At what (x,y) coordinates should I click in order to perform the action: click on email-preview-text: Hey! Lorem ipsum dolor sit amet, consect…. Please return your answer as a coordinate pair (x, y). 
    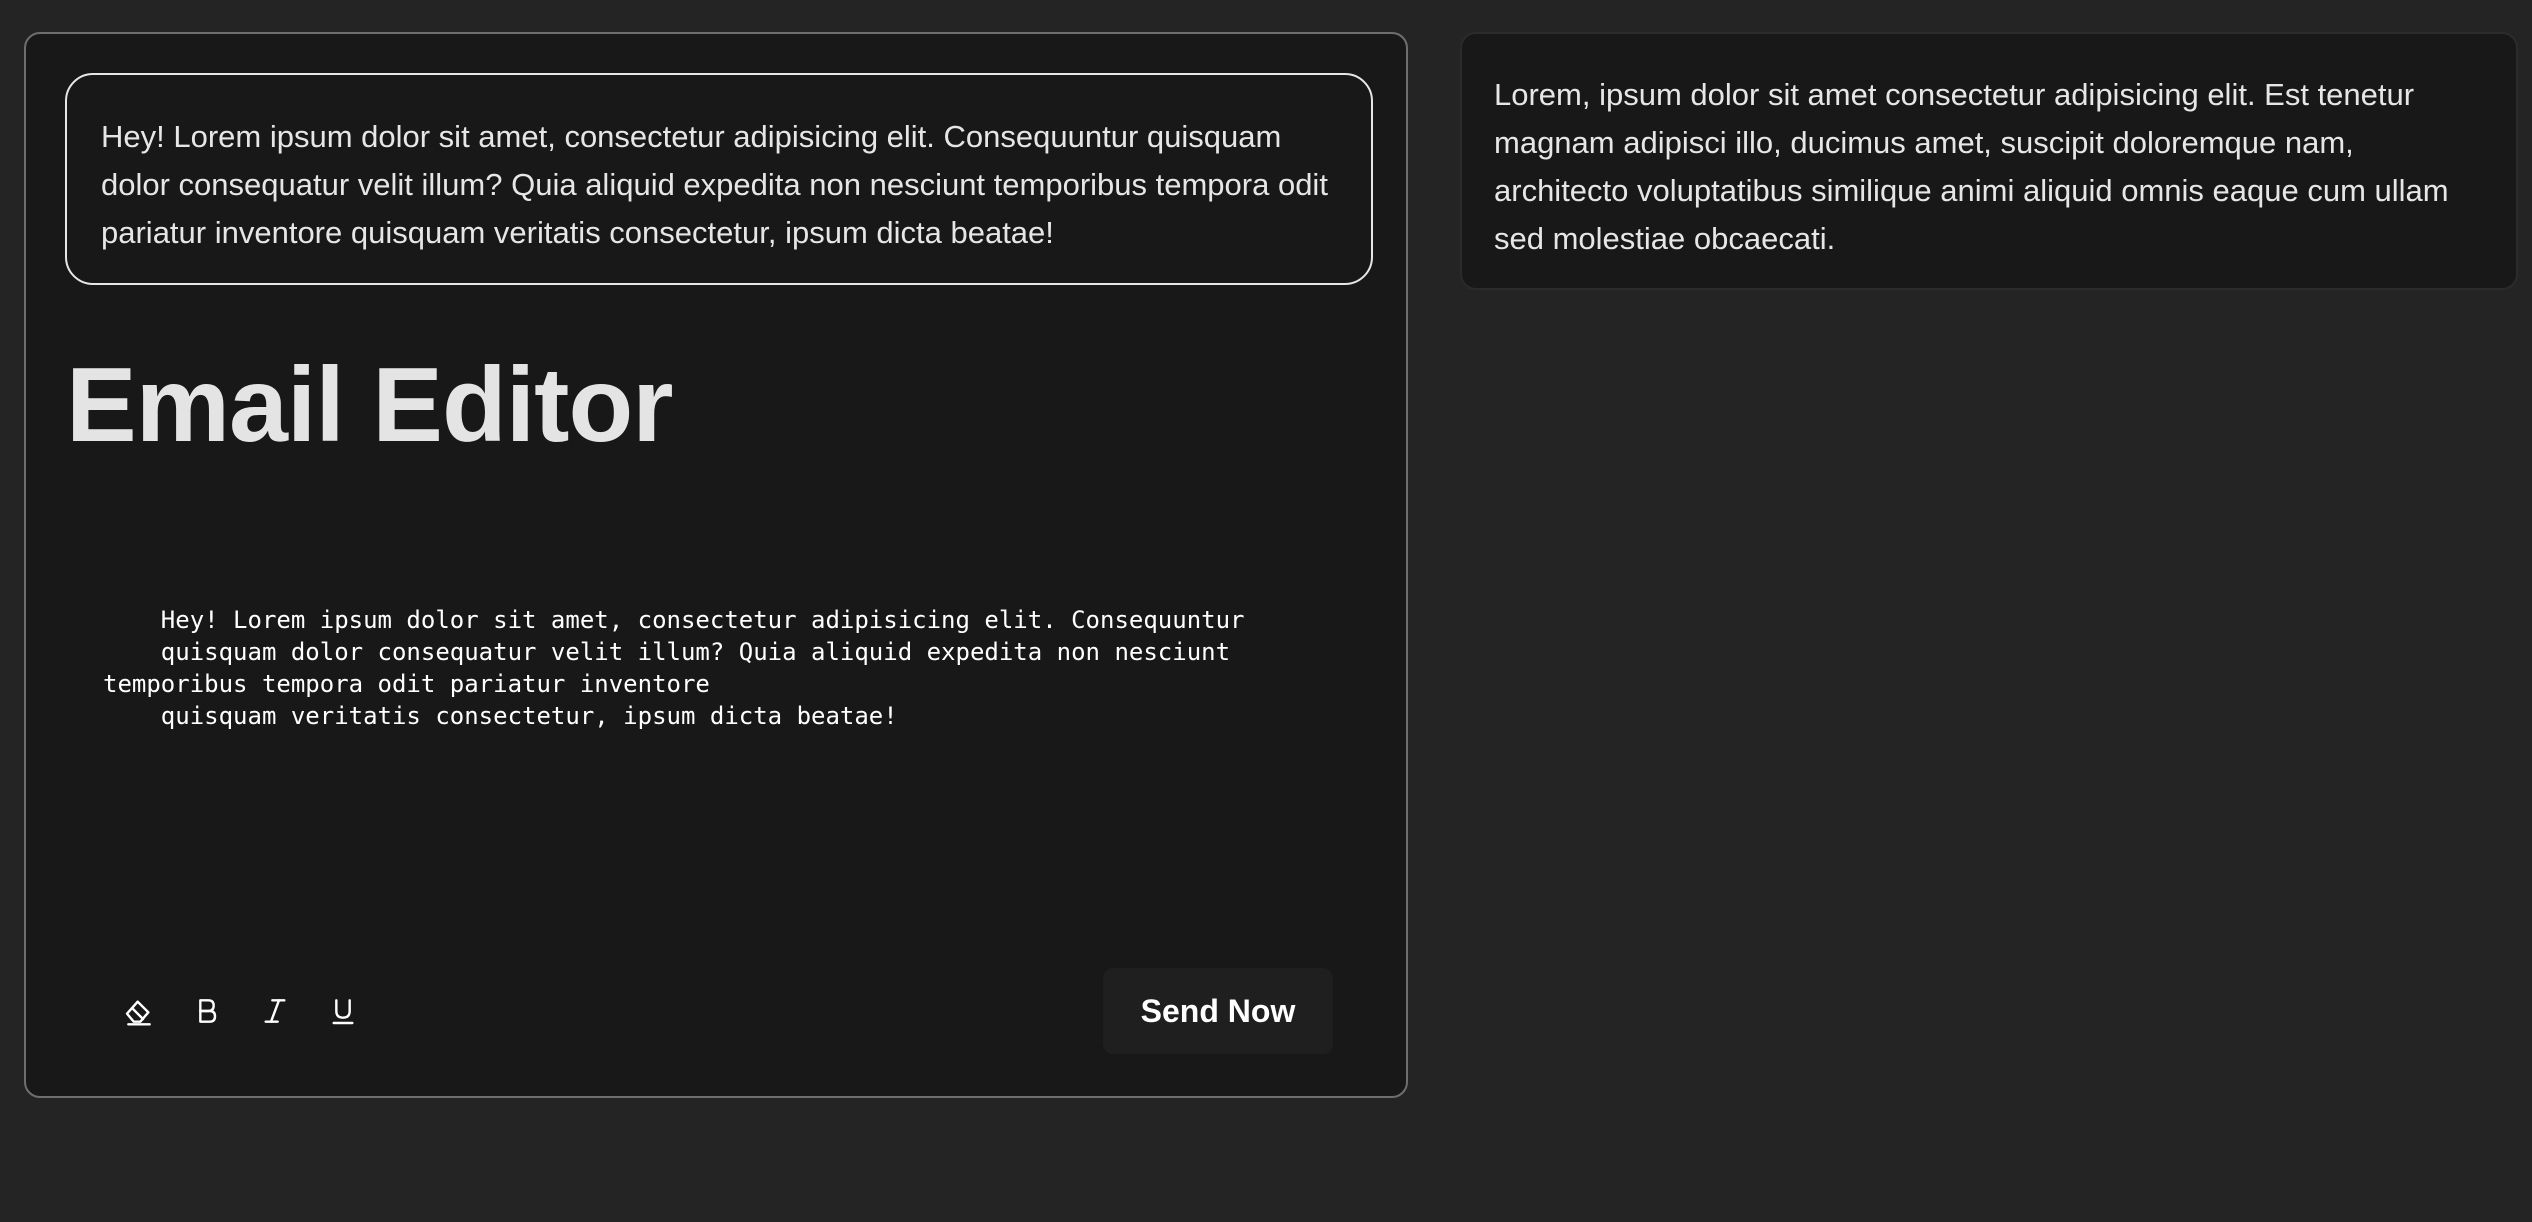
    Looking at the image, I should click on (714, 184).